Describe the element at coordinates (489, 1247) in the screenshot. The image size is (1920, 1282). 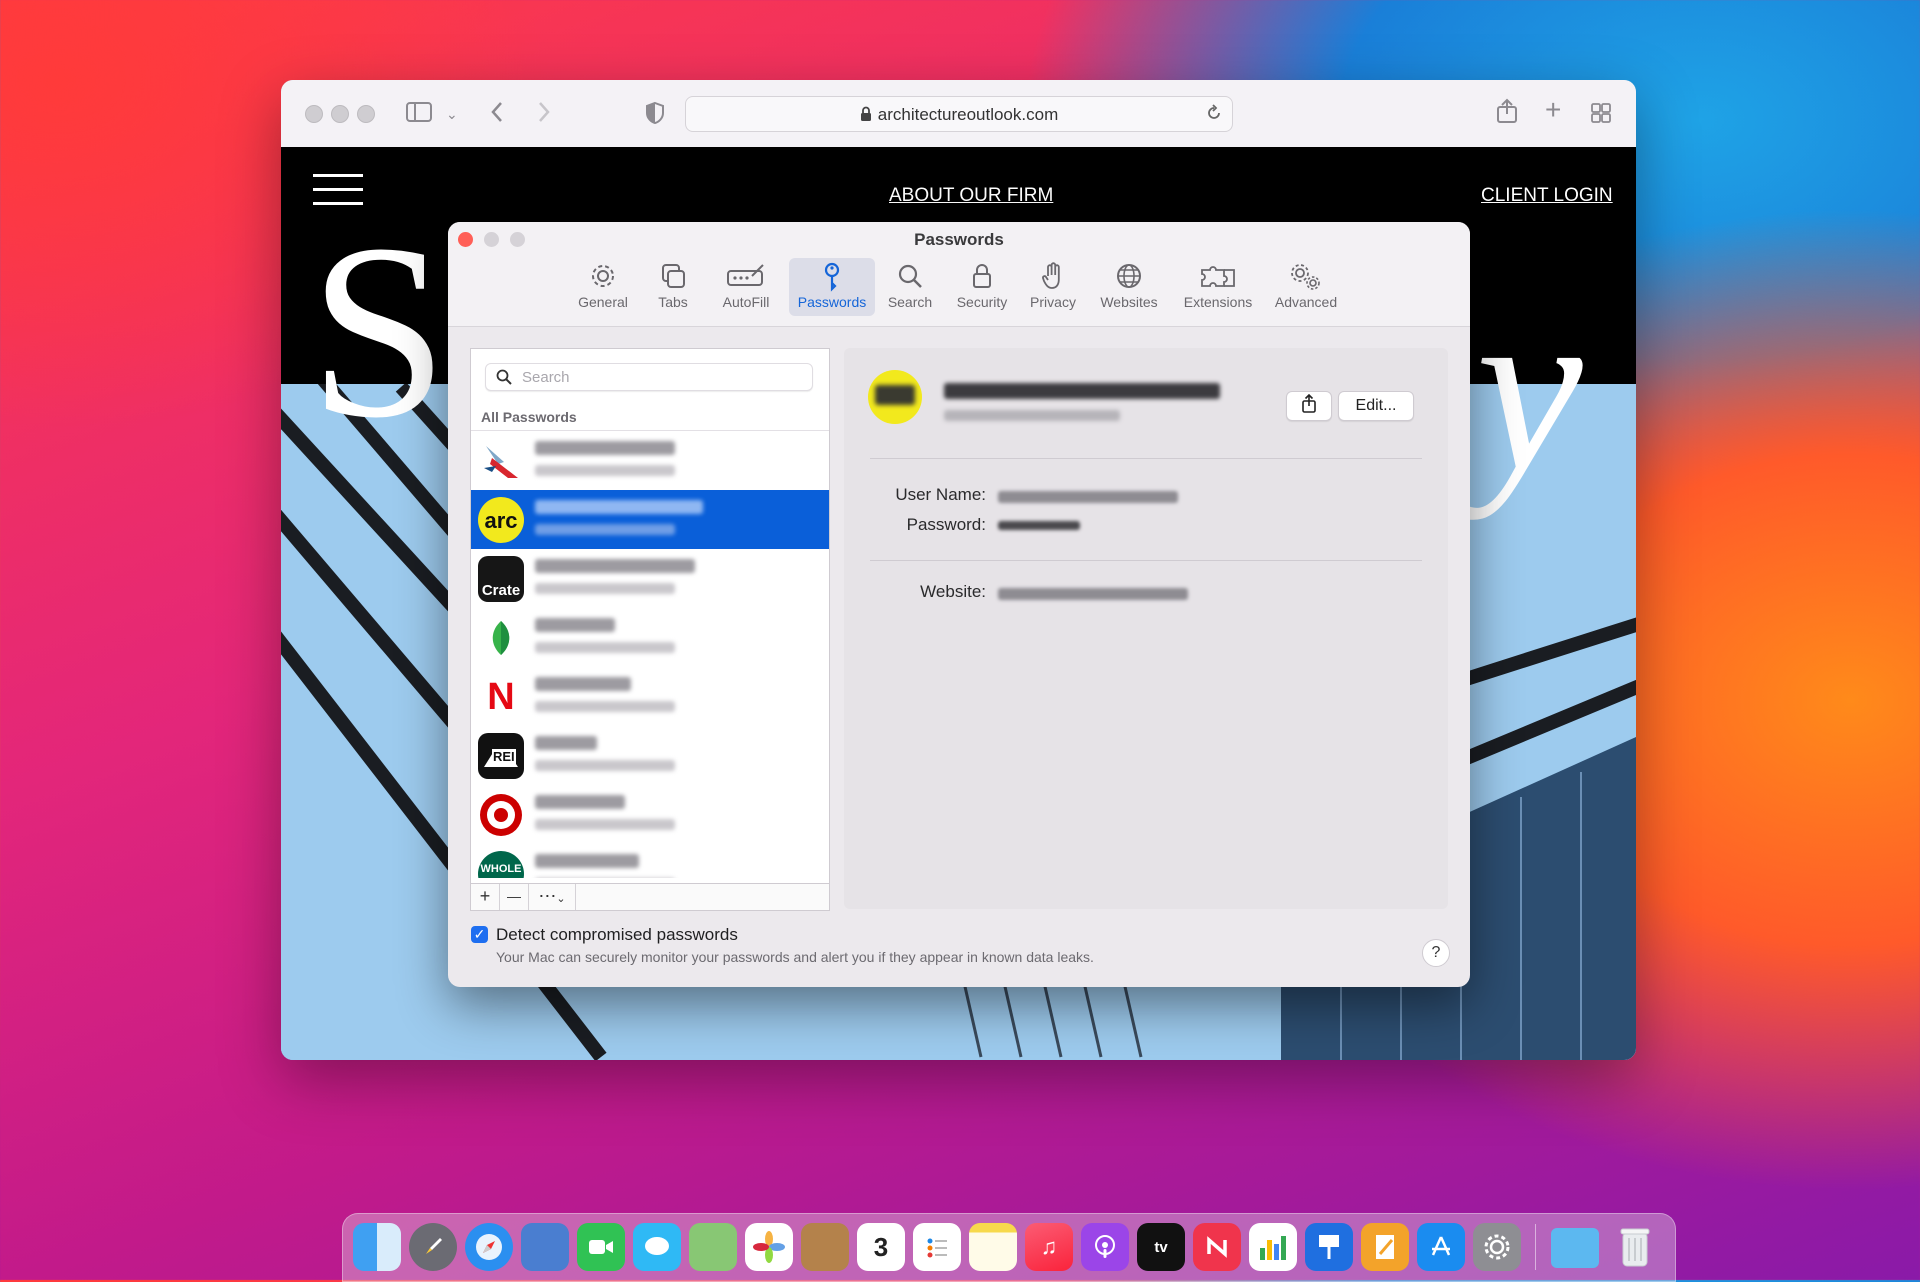
I see `safari-icon` at that location.